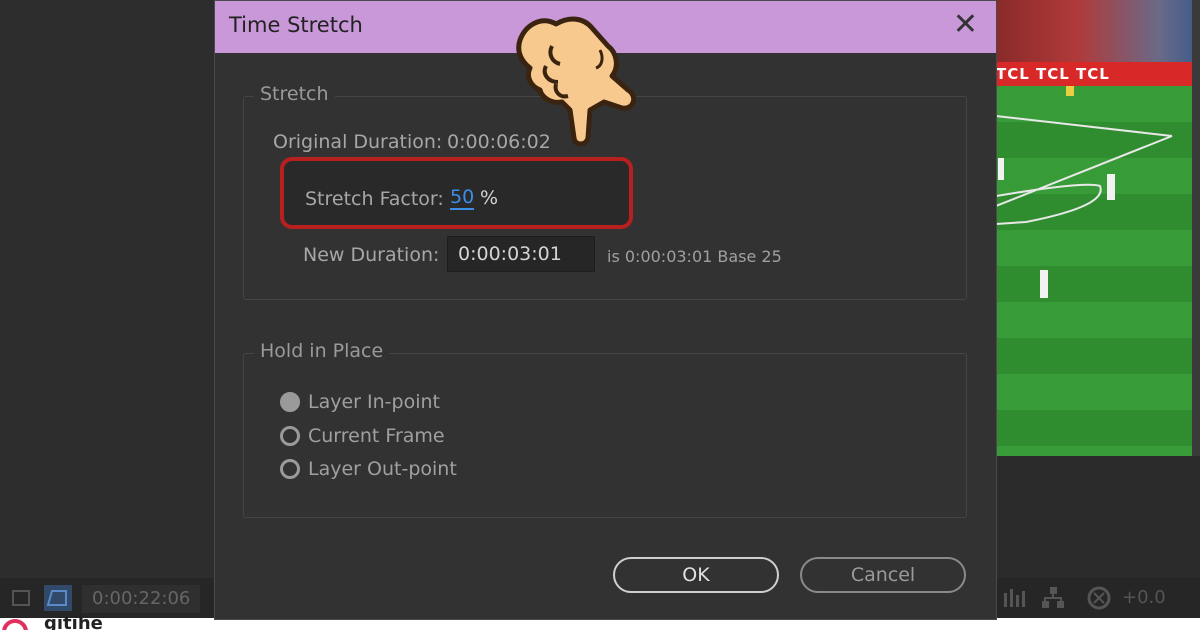  What do you see at coordinates (73, 622) in the screenshot?
I see `watermark-text: gitihe` at bounding box center [73, 622].